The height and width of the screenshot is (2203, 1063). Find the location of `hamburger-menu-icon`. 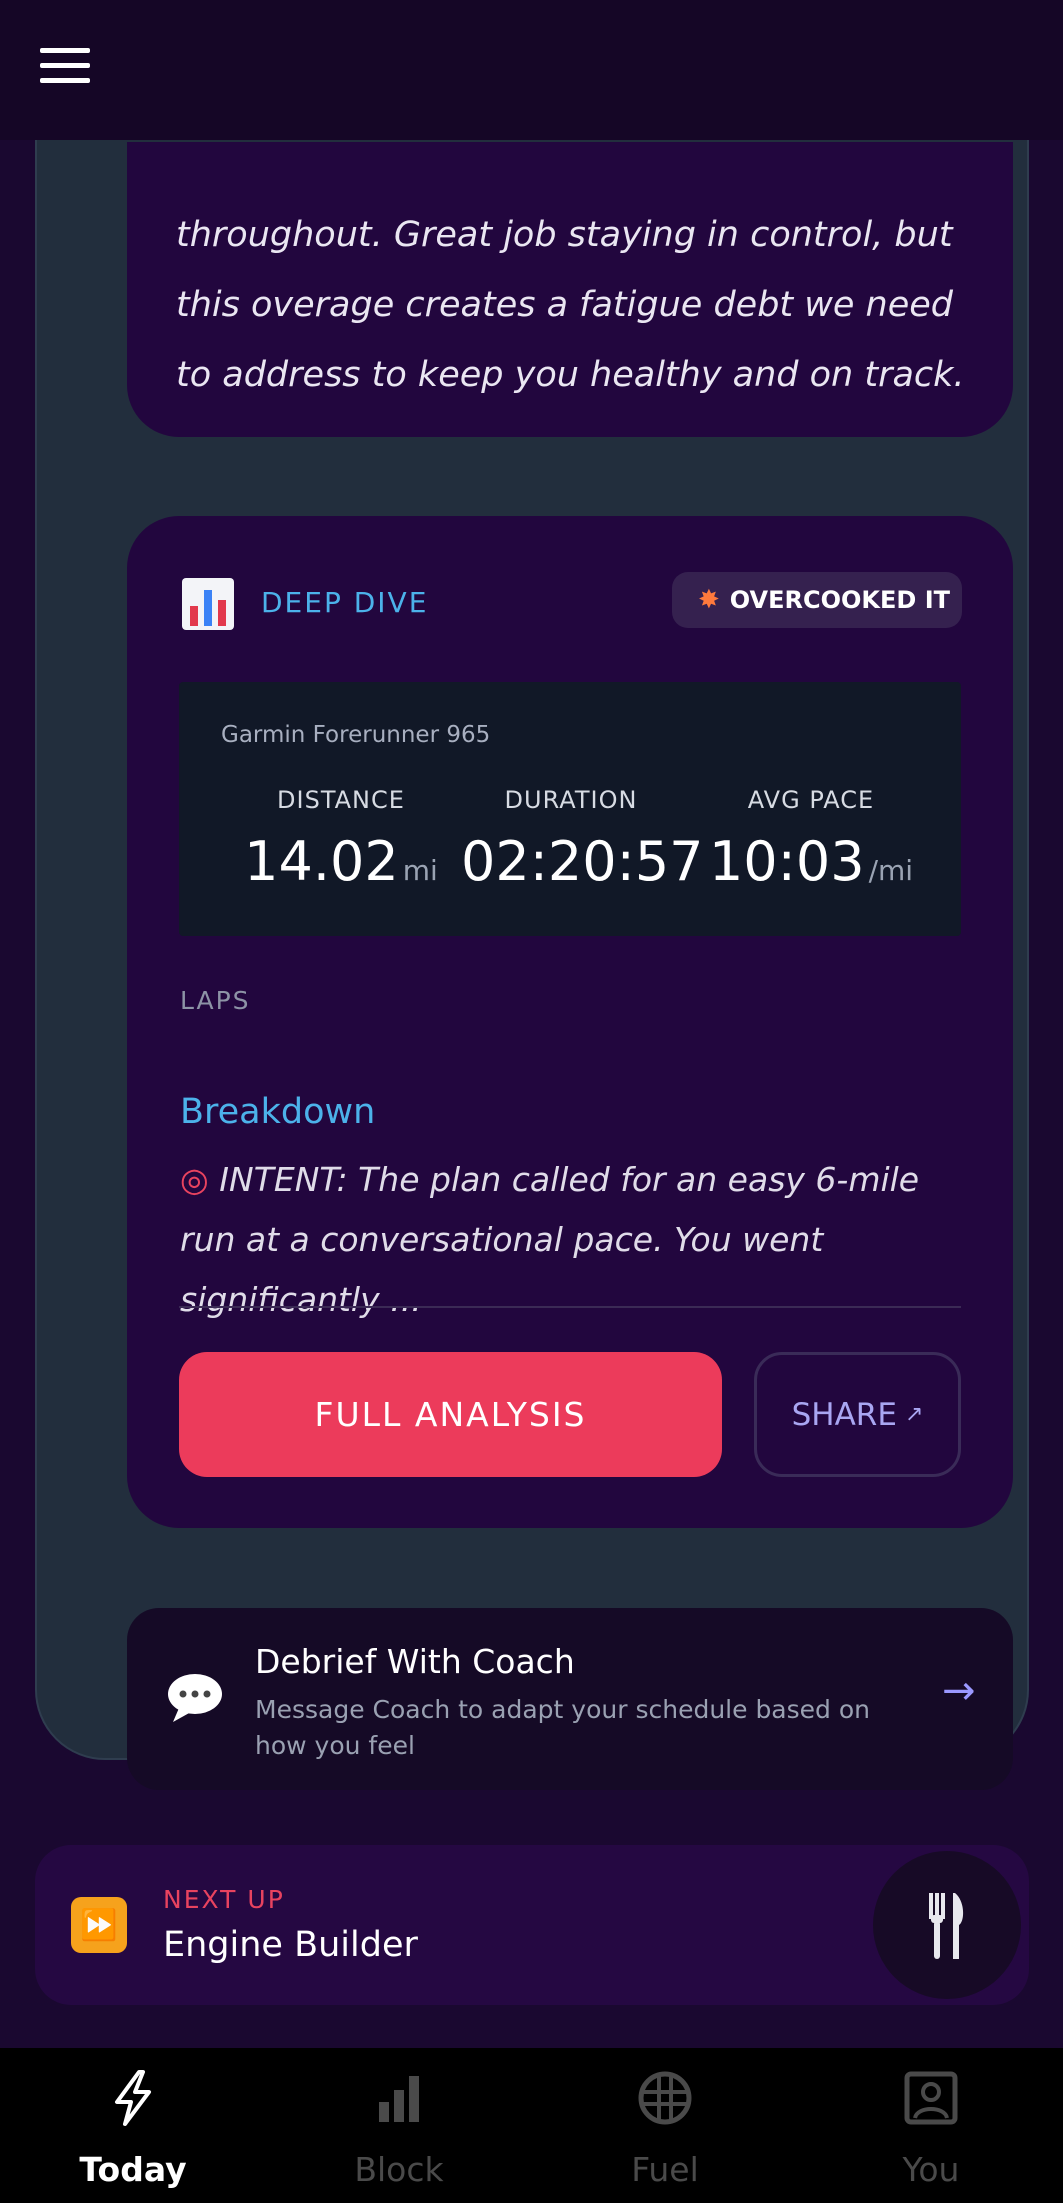

hamburger-menu-icon is located at coordinates (65, 66).